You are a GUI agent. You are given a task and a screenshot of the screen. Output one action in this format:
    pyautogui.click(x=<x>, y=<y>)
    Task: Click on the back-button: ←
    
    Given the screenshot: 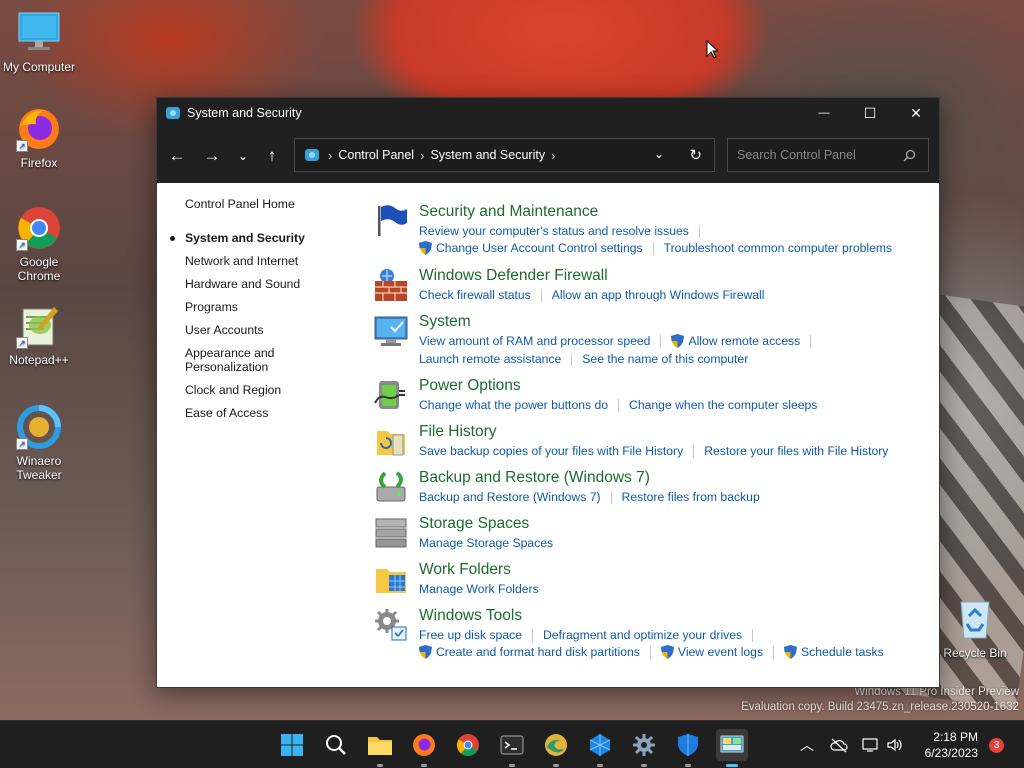 What is the action you would take?
    pyautogui.click(x=177, y=156)
    